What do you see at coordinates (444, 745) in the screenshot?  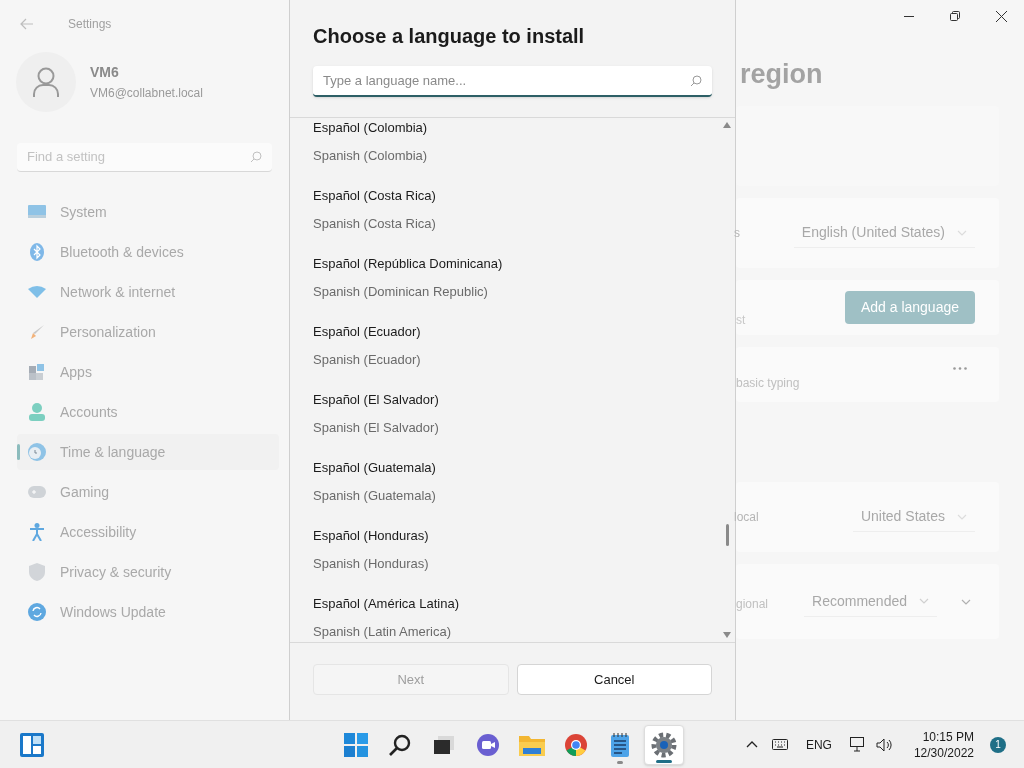 I see `task-view-icon` at bounding box center [444, 745].